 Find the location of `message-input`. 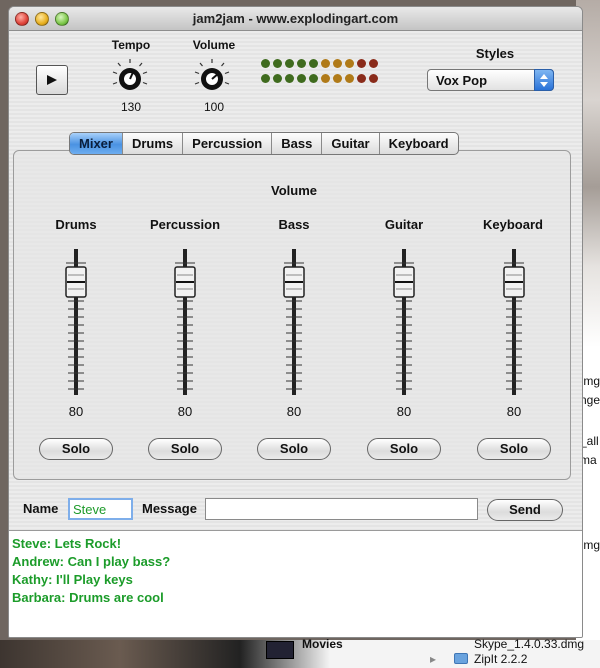

message-input is located at coordinates (341, 509).